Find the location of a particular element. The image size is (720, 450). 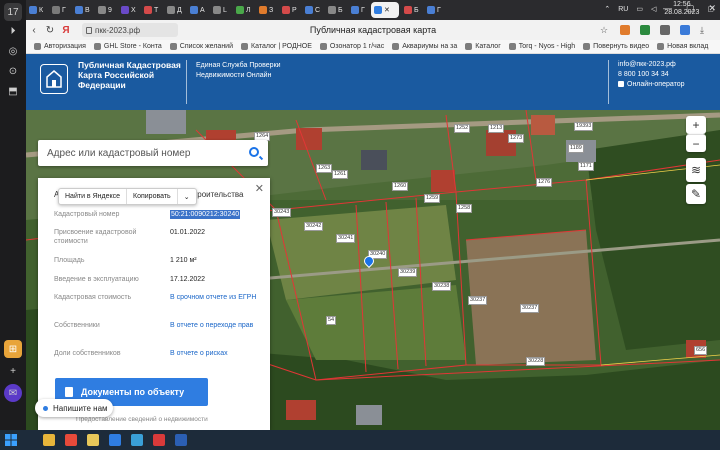

parcel-number: 1171 is located at coordinates (586, 166).